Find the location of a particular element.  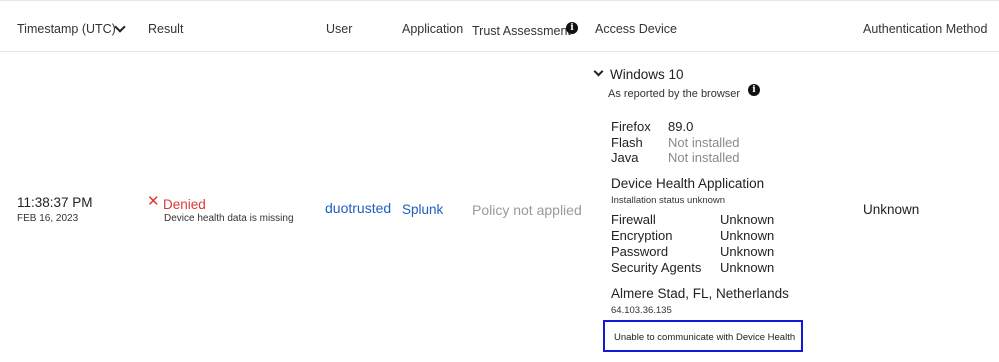

security-item-name: Password is located at coordinates (640, 251).